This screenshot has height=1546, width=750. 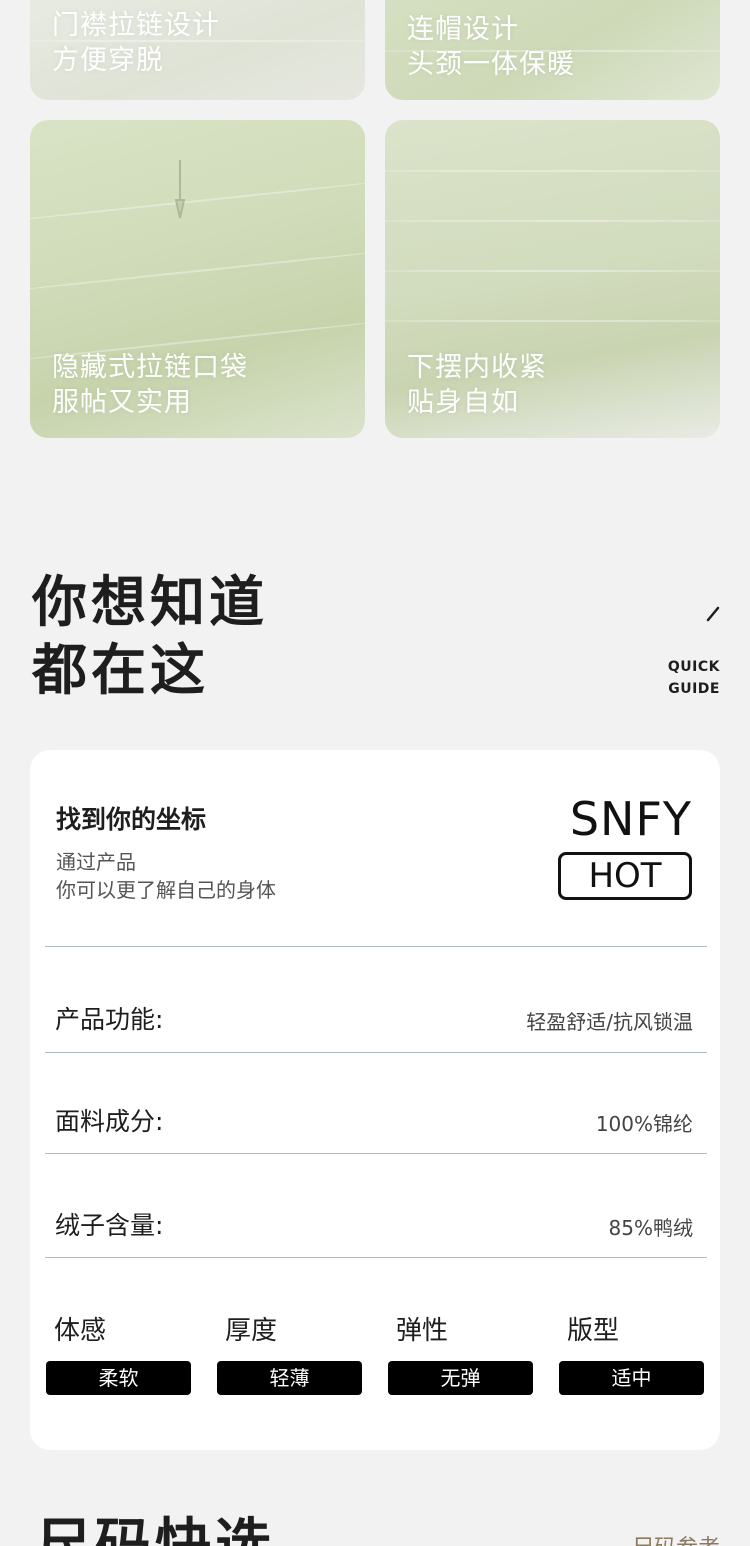 I want to click on spec-value-down: 85%鸭绒, so click(x=650, y=1228).